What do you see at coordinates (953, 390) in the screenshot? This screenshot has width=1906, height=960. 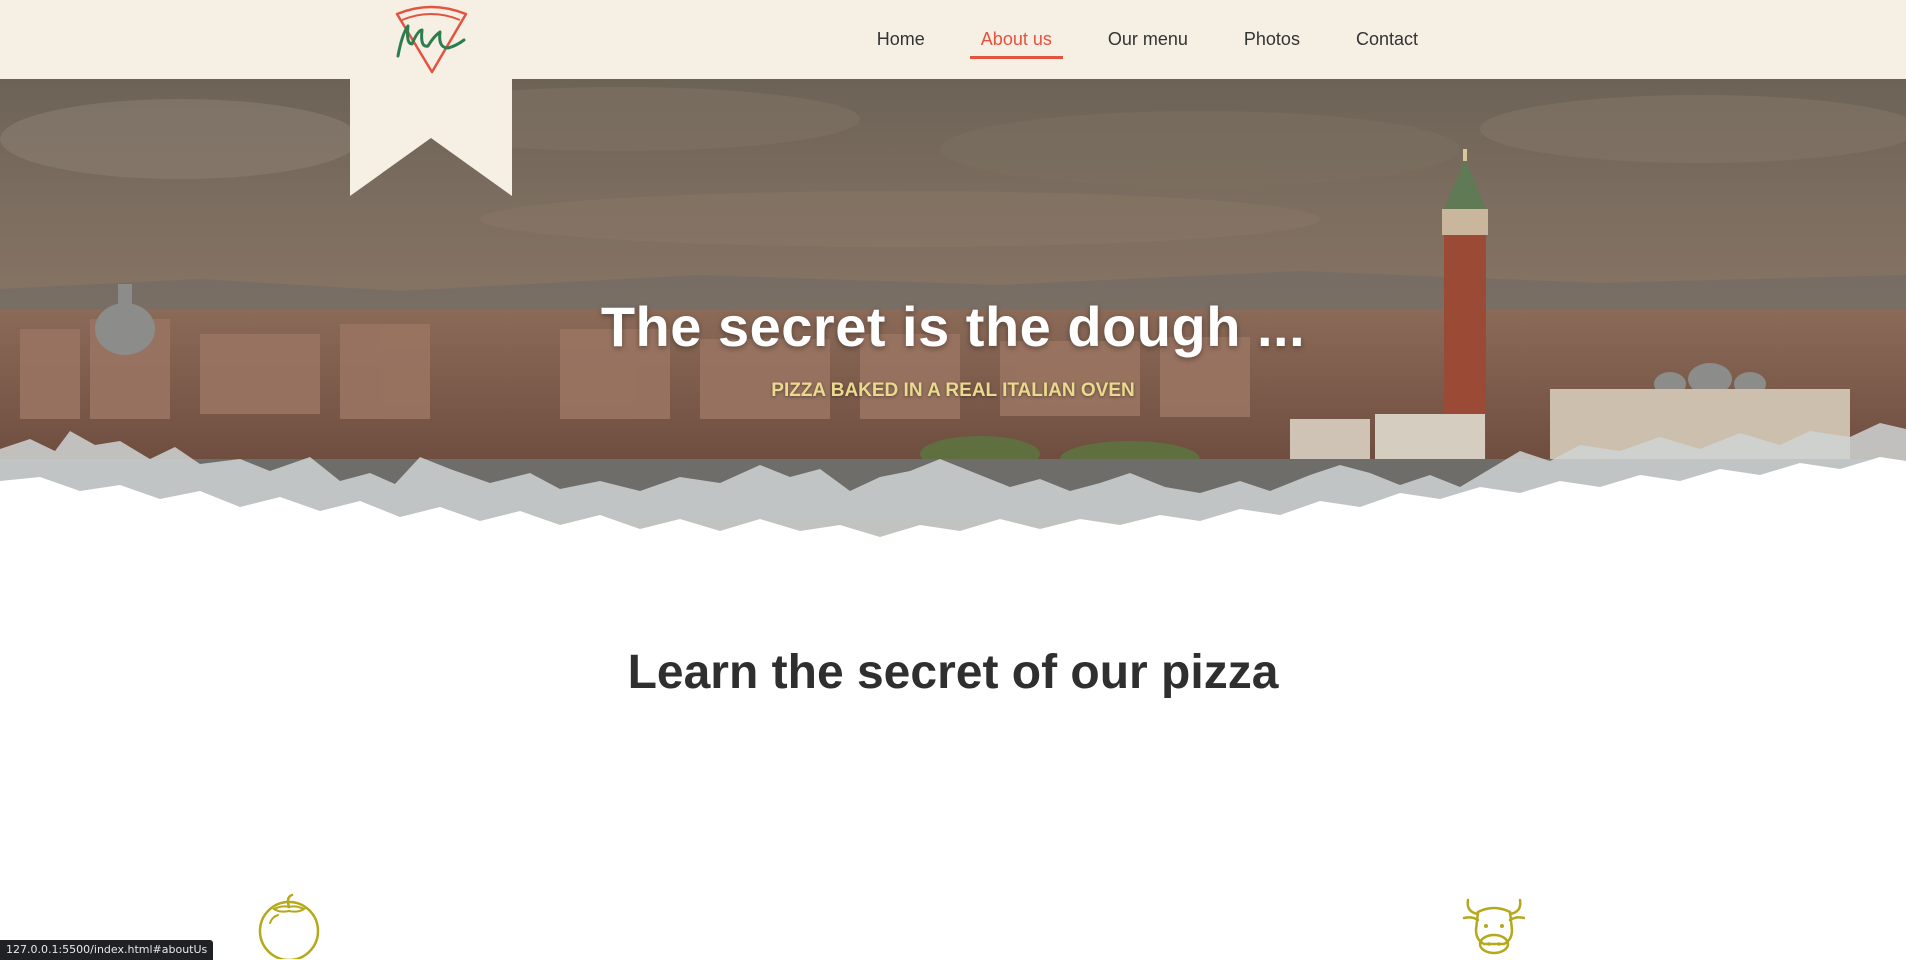 I see `hero-subtitle: PIZZA BAKED IN A REAL ITALIAN OVEN` at bounding box center [953, 390].